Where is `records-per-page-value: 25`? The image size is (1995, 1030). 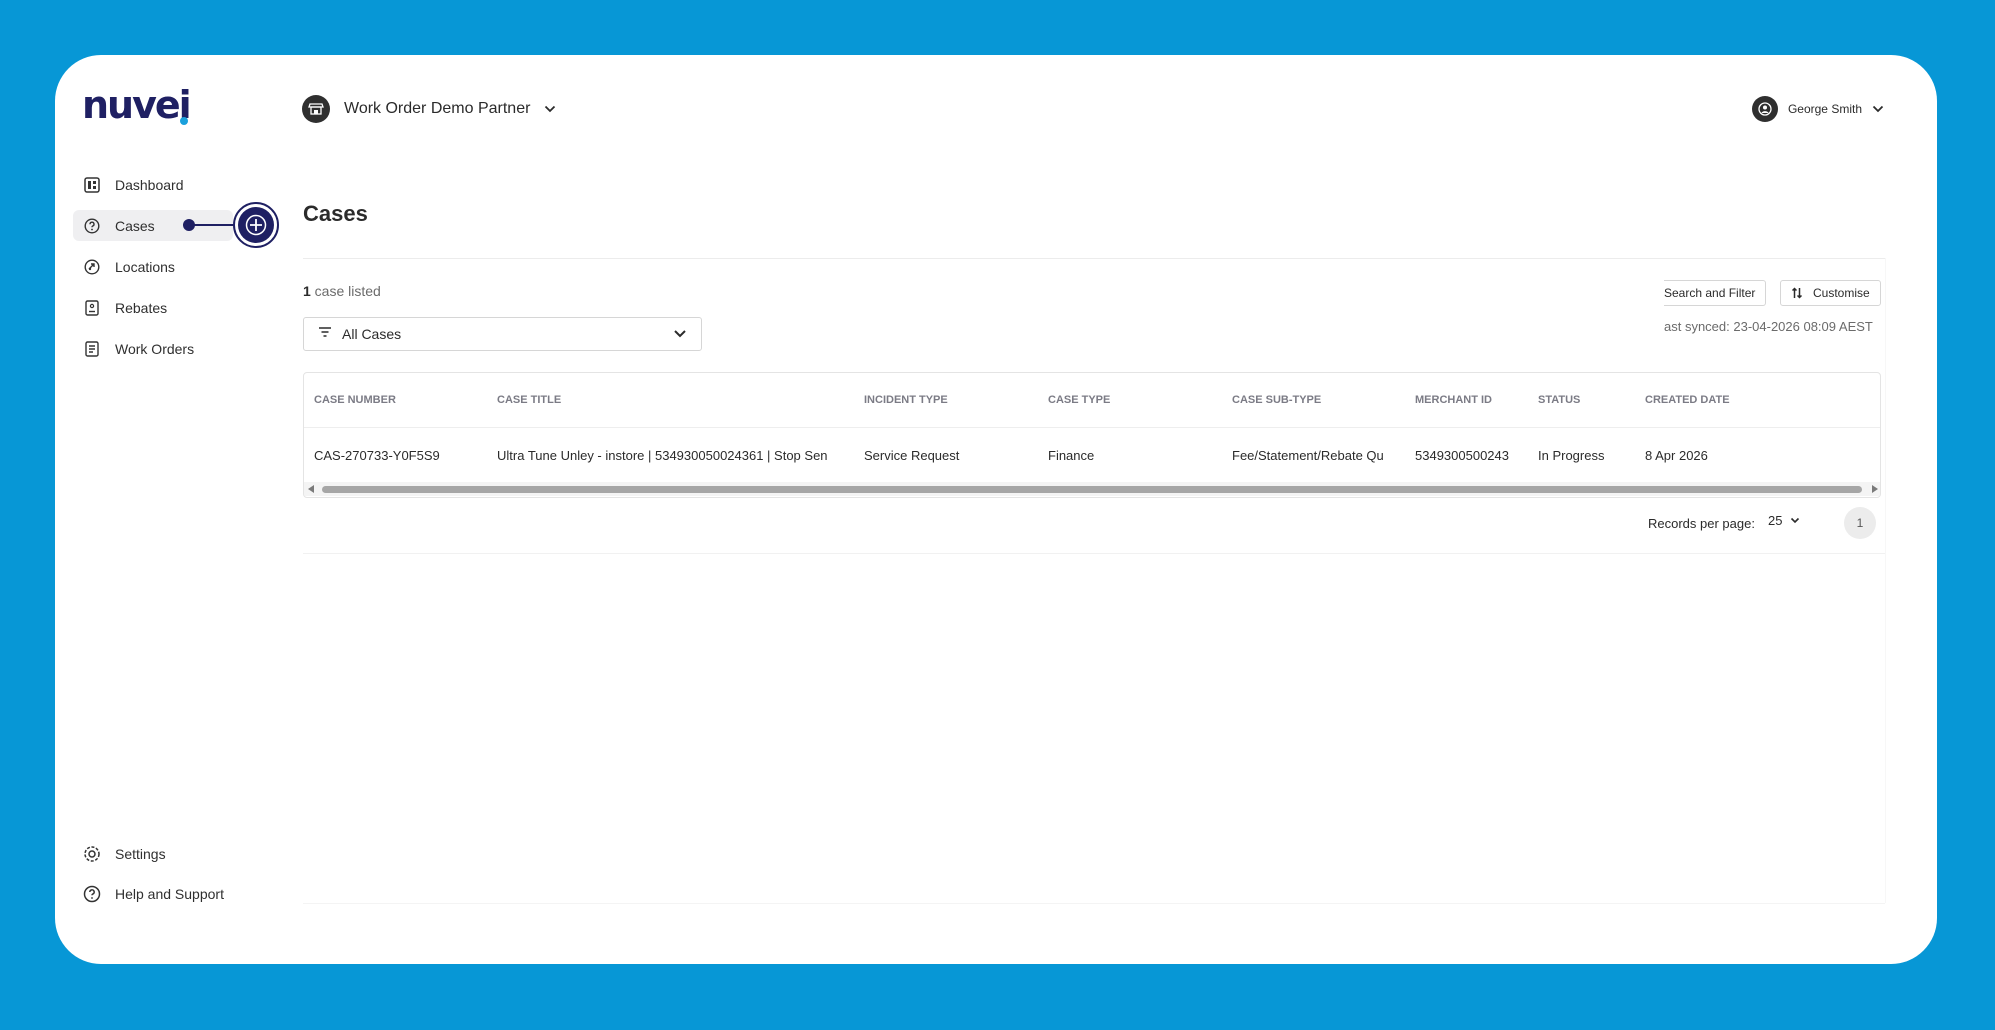 records-per-page-value: 25 is located at coordinates (1775, 520).